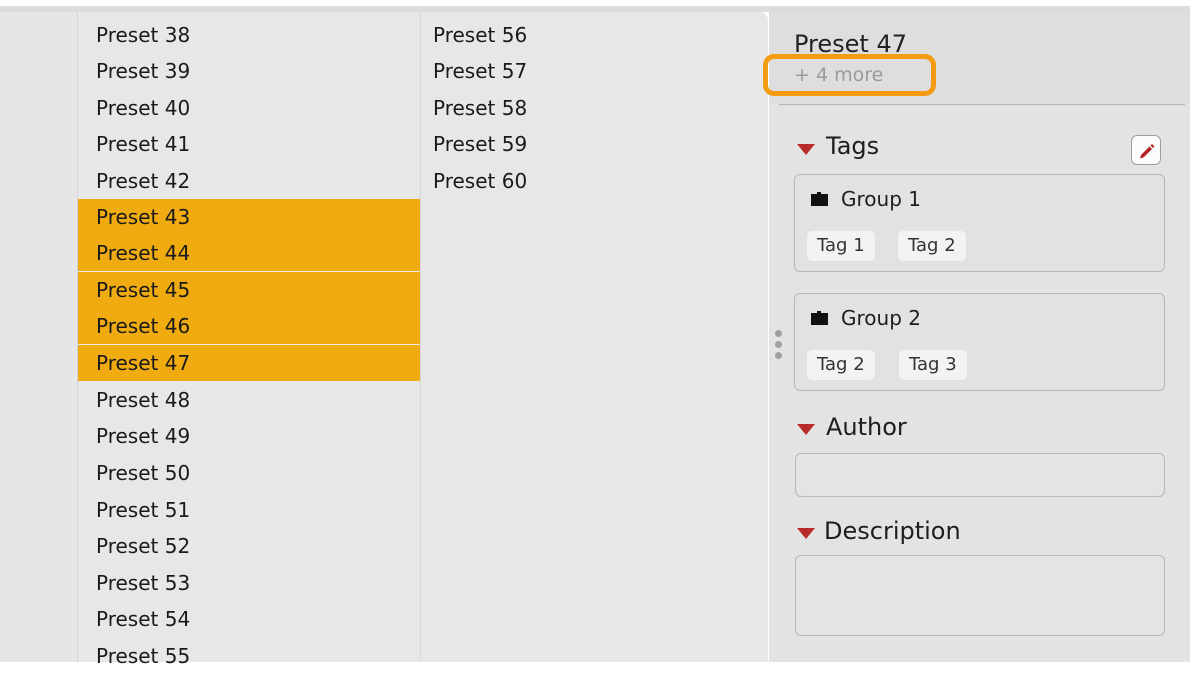 The width and height of the screenshot is (1190, 674). Describe the element at coordinates (841, 246) in the screenshot. I see `tag-chip: Tag 1` at that location.